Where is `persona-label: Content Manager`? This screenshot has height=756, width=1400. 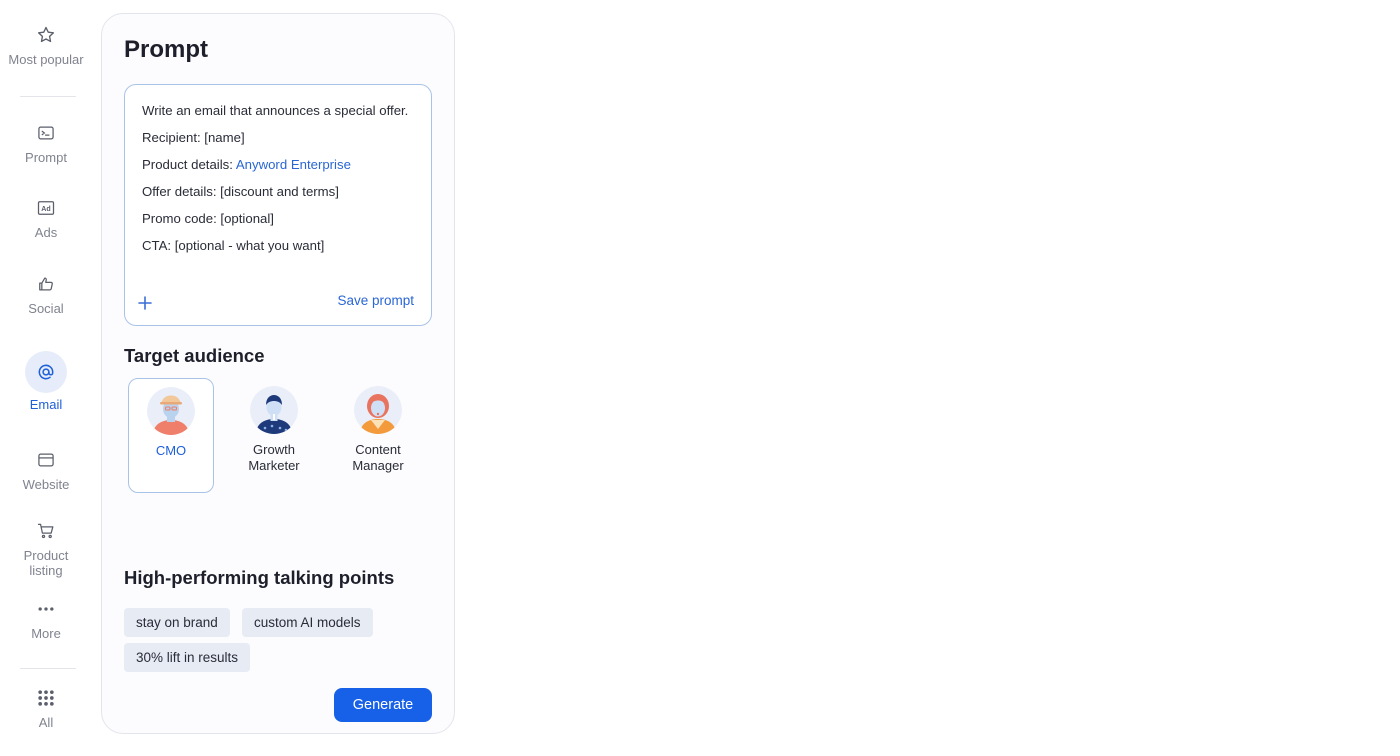 persona-label: Content Manager is located at coordinates (378, 457).